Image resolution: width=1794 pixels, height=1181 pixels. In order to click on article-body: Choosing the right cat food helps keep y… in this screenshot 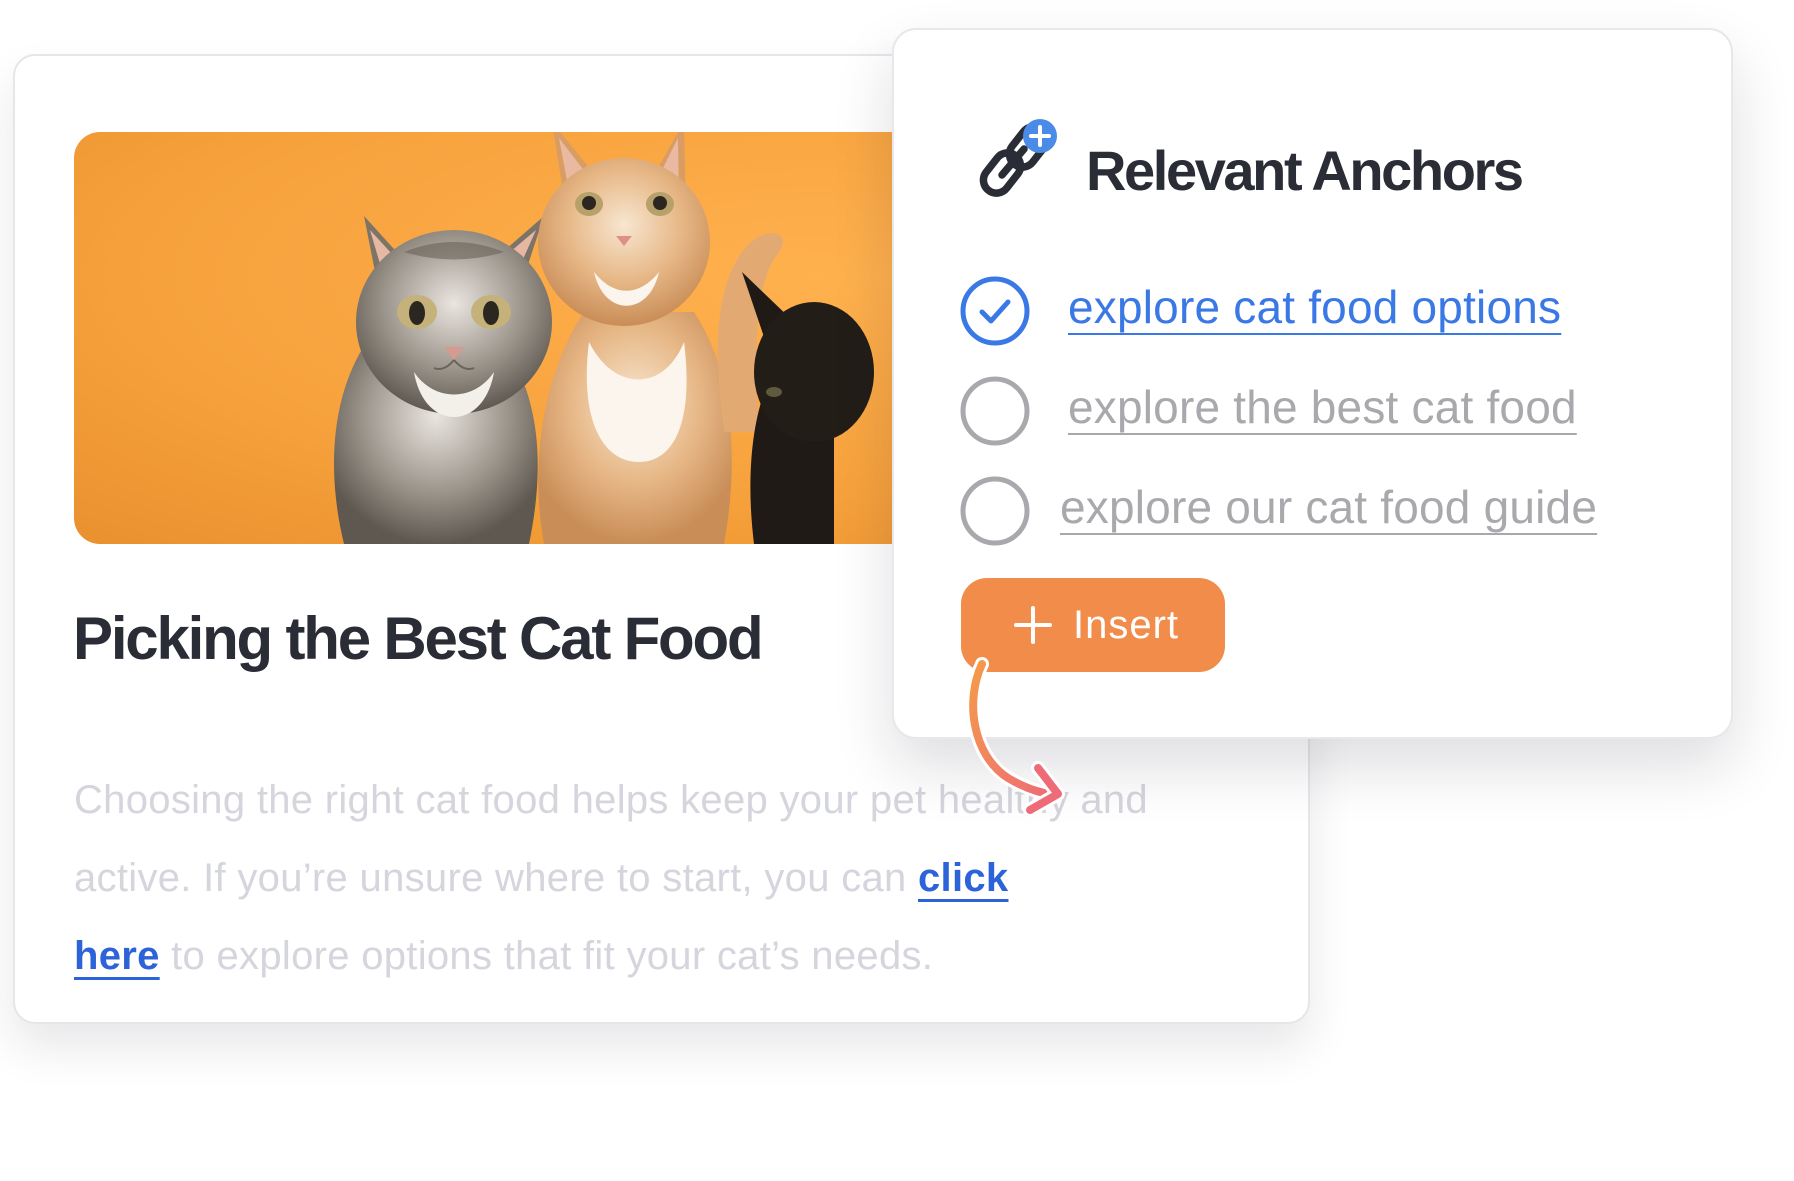, I will do `click(649, 878)`.